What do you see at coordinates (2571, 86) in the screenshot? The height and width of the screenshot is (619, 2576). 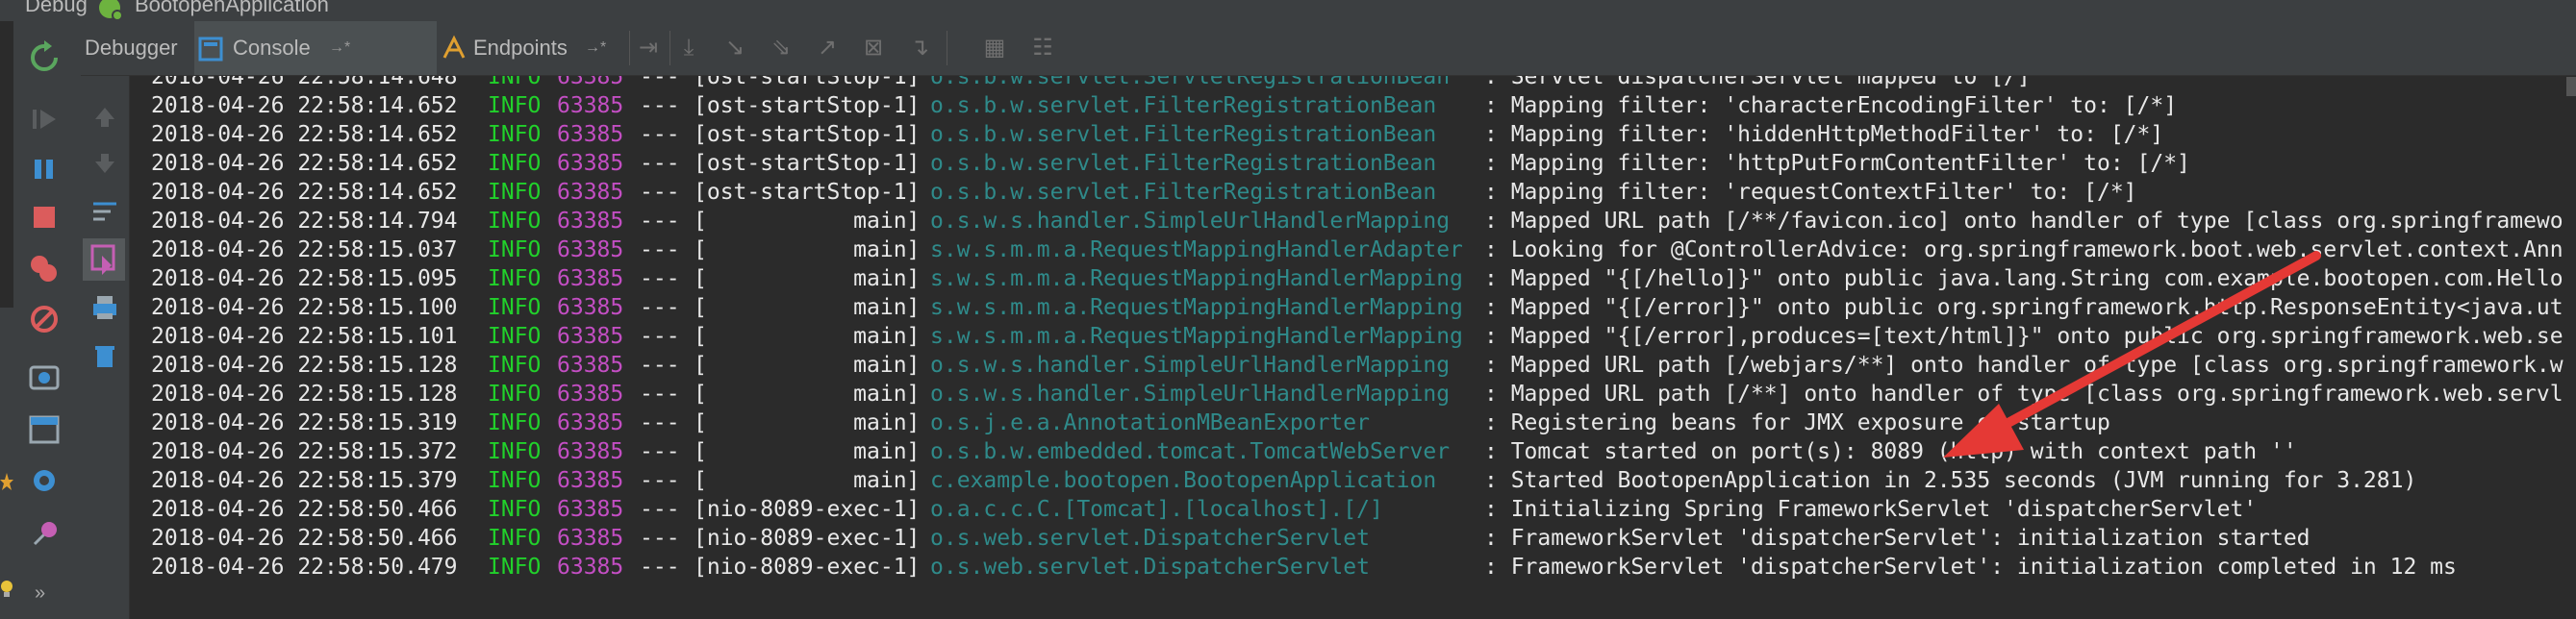 I see `scrollbar-thumb` at bounding box center [2571, 86].